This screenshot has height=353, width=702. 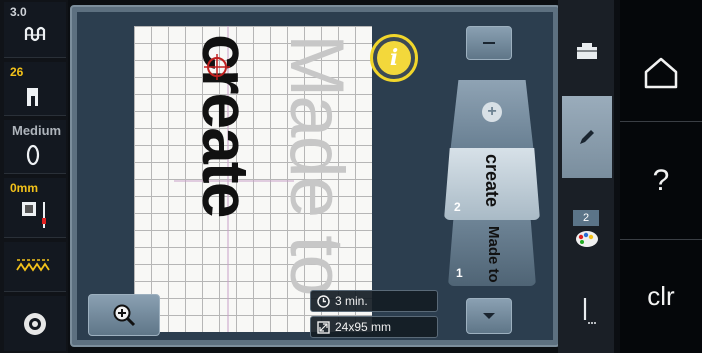 I want to click on color-indicator: 2, so click(x=587, y=227).